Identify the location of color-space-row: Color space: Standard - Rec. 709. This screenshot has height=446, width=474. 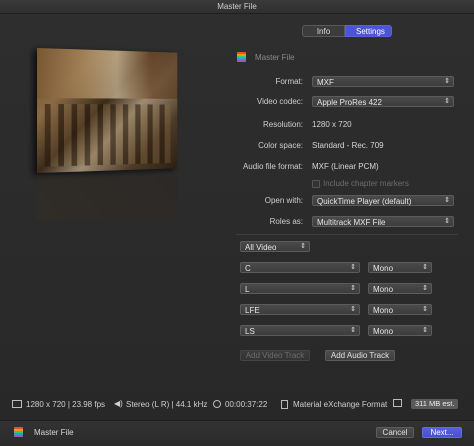
(237, 146).